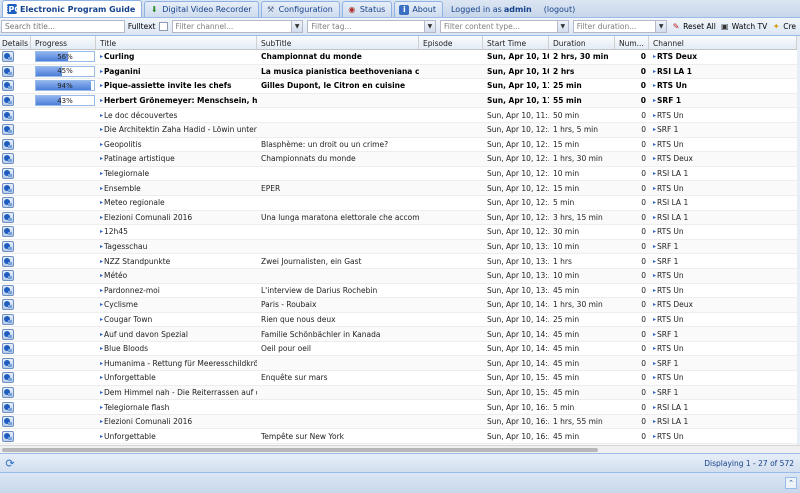 Image resolution: width=800 pixels, height=493 pixels. I want to click on content-type-filter: Filter content type... ▼, so click(504, 26).